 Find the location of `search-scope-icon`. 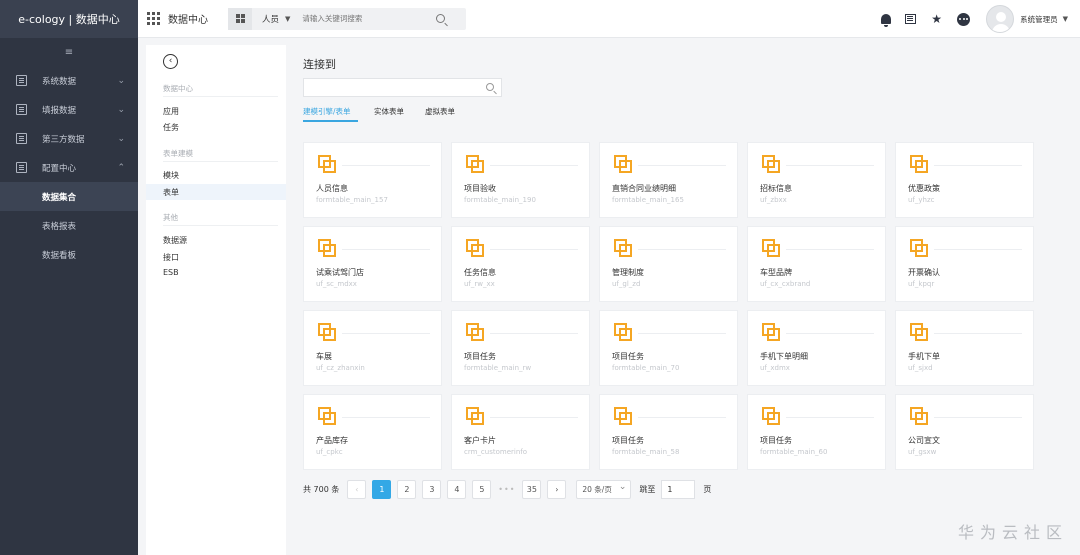

search-scope-icon is located at coordinates (240, 18).